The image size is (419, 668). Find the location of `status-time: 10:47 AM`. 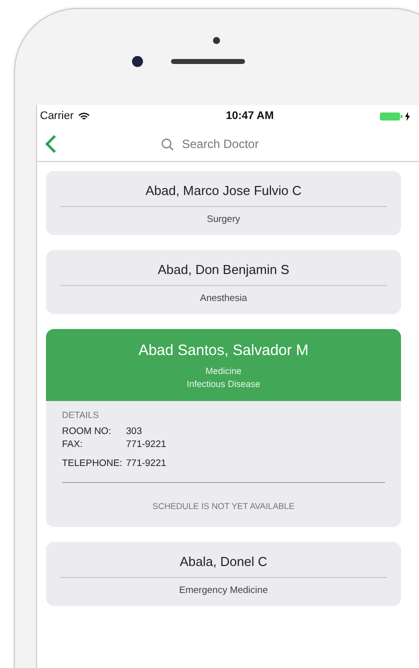

status-time: 10:47 AM is located at coordinates (250, 116).